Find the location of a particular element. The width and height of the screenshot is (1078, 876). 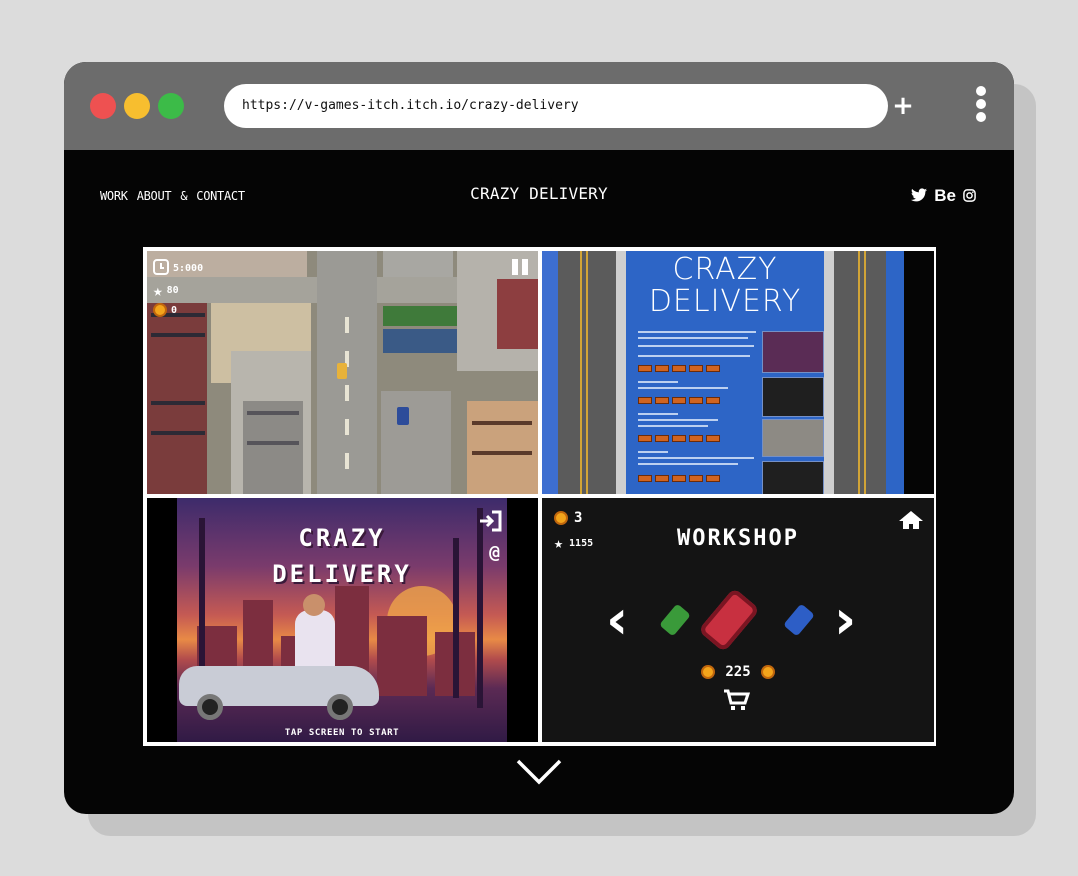

coin-count: 3 is located at coordinates (578, 518).